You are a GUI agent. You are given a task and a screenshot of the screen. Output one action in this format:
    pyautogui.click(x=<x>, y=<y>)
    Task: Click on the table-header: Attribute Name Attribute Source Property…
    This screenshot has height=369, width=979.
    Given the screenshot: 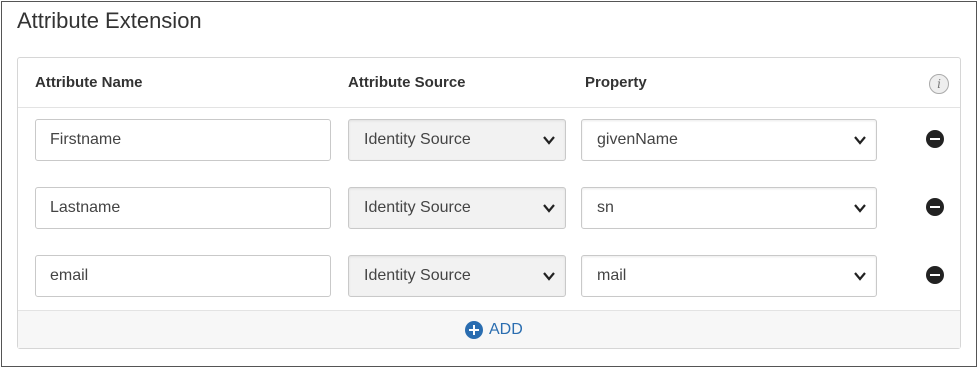 What is the action you would take?
    pyautogui.click(x=489, y=83)
    